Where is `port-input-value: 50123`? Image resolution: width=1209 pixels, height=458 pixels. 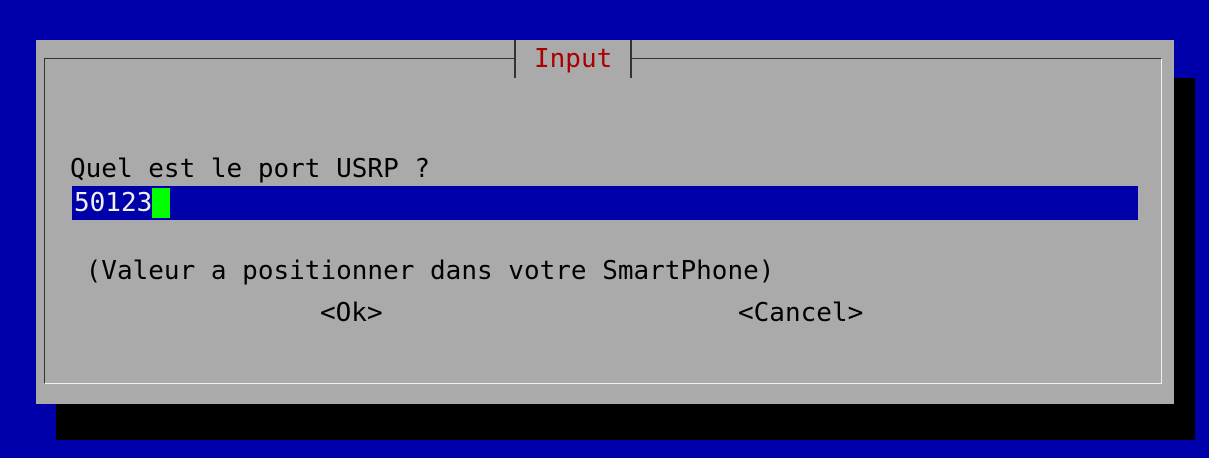
port-input-value: 50123 is located at coordinates (113, 203).